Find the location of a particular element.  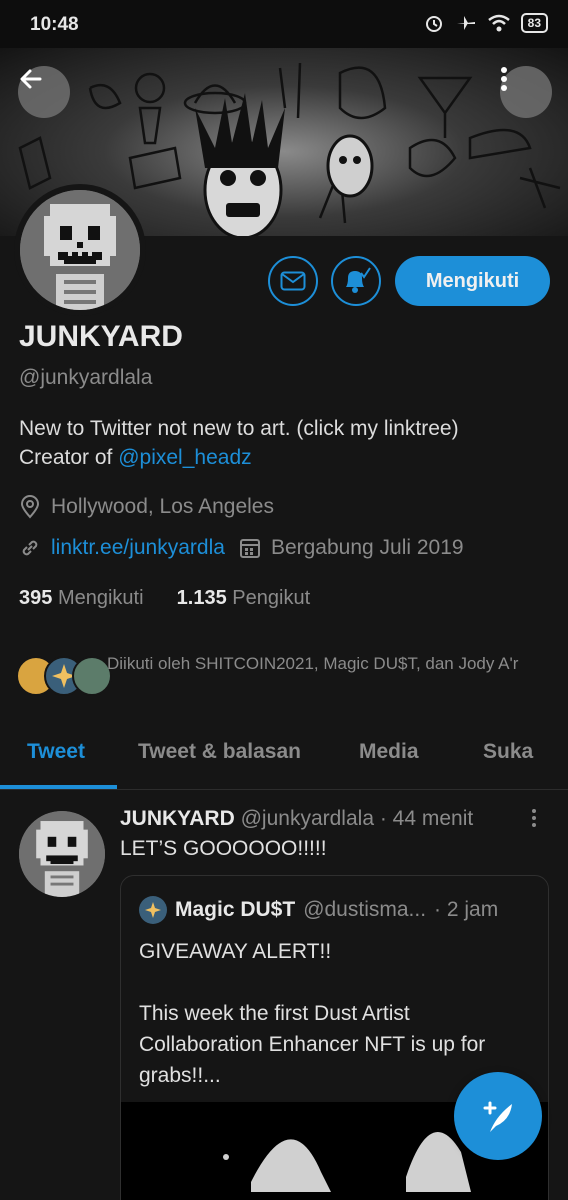

tweet-author-handle: @junkyardlala is located at coordinates (307, 818).